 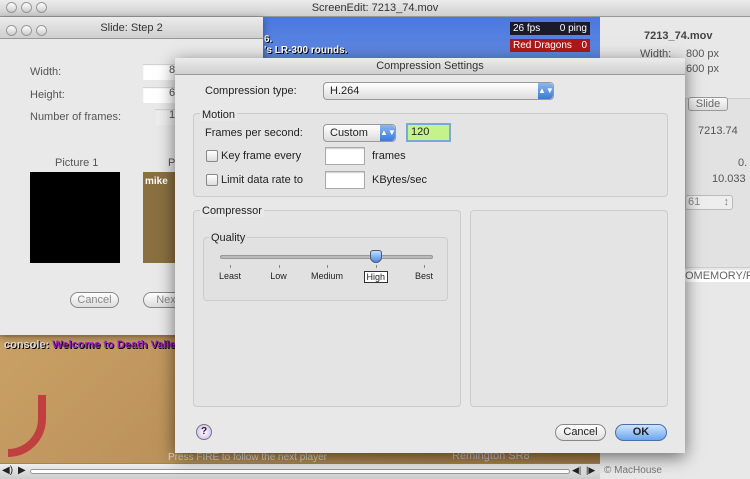 I want to click on play-icon: ▶, so click(x=22, y=470).